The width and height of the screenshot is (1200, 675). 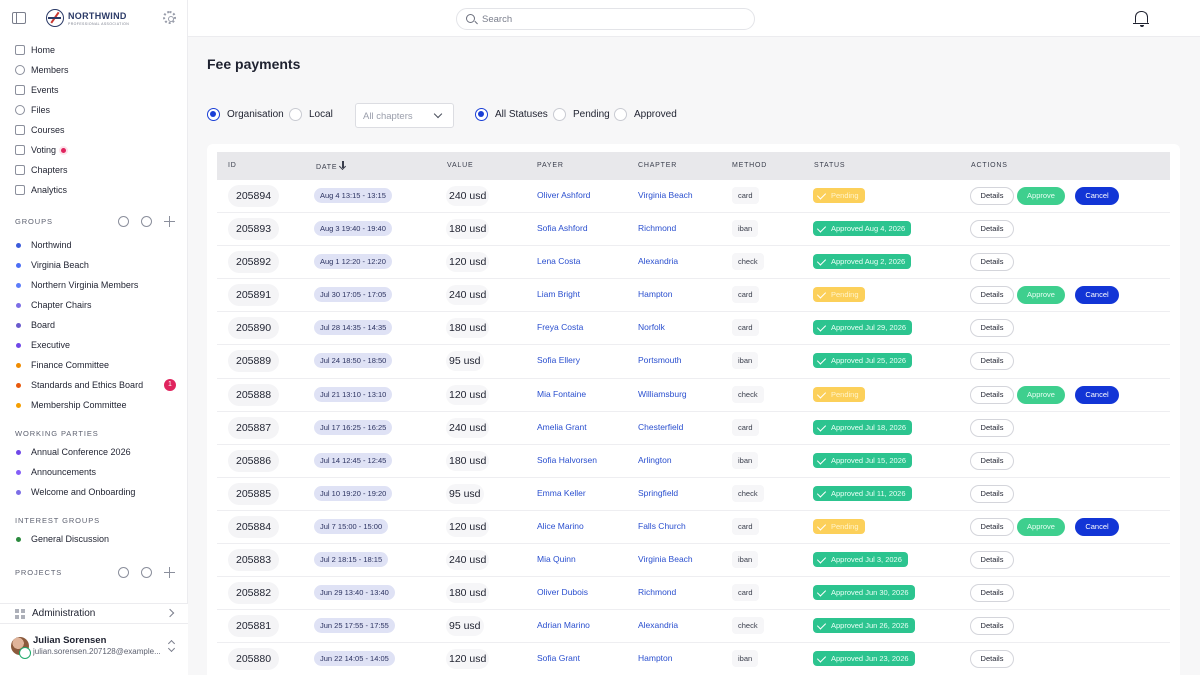 What do you see at coordinates (605, 19) in the screenshot?
I see `search-input: Search` at bounding box center [605, 19].